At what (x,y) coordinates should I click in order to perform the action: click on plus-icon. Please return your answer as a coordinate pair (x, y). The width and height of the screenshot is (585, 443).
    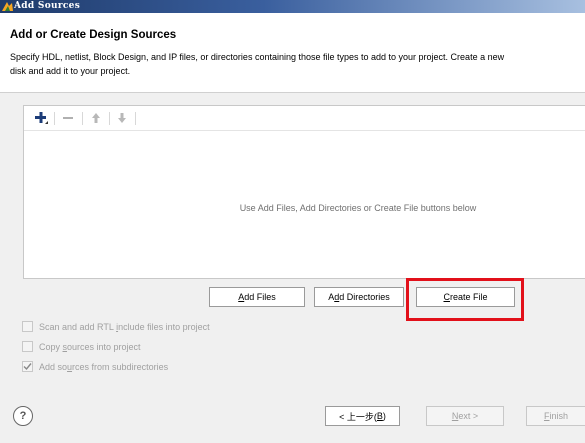
    Looking at the image, I should click on (41, 118).